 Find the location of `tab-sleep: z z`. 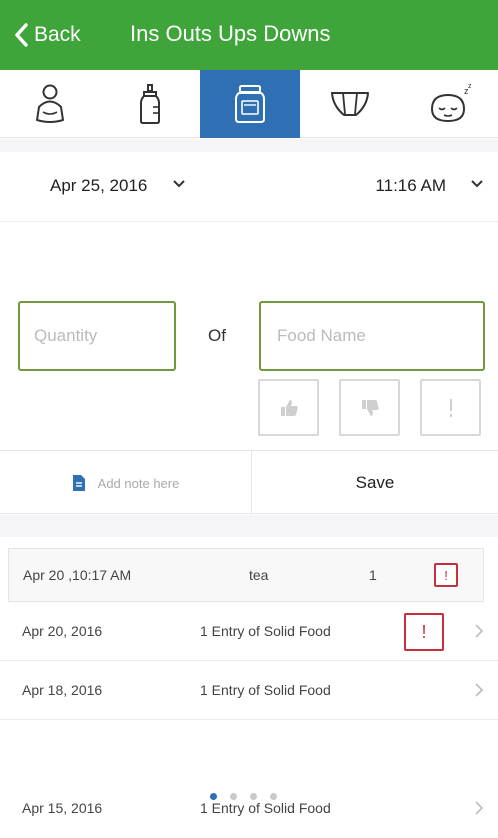

tab-sleep: z z is located at coordinates (449, 104).